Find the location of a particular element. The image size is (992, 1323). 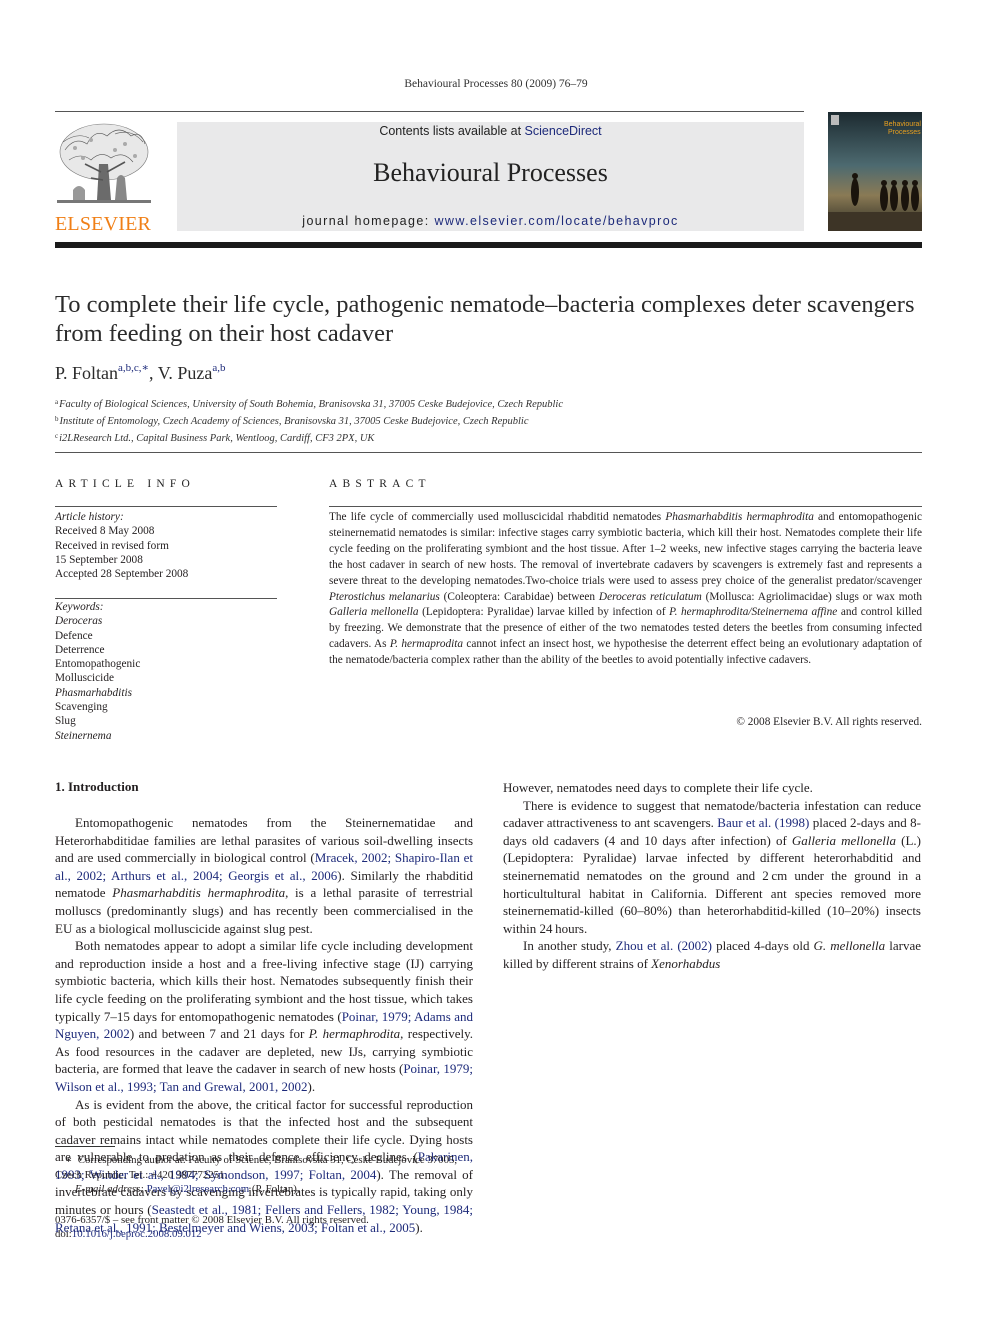

contents-prefix: Contents lists available at is located at coordinates (452, 131).